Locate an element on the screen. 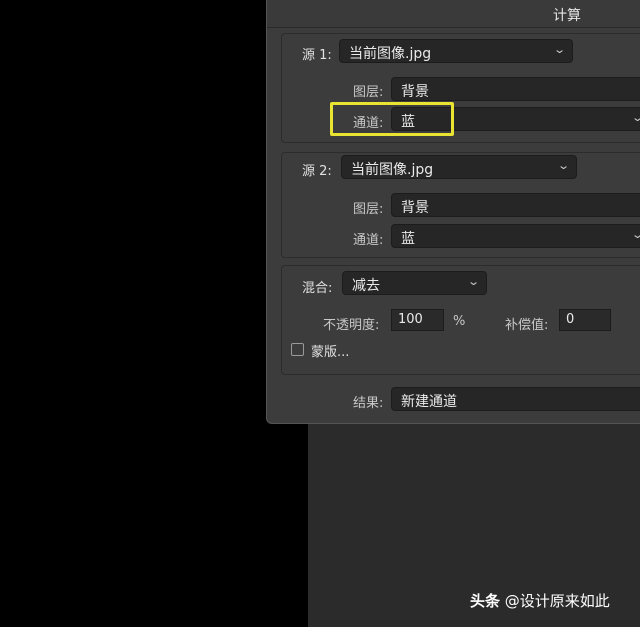  watermark-handle: @设计原来如此 is located at coordinates (557, 601).